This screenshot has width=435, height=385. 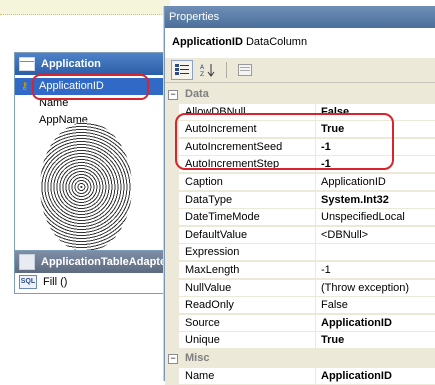 I want to click on method-label: Fill (), so click(x=55, y=282).